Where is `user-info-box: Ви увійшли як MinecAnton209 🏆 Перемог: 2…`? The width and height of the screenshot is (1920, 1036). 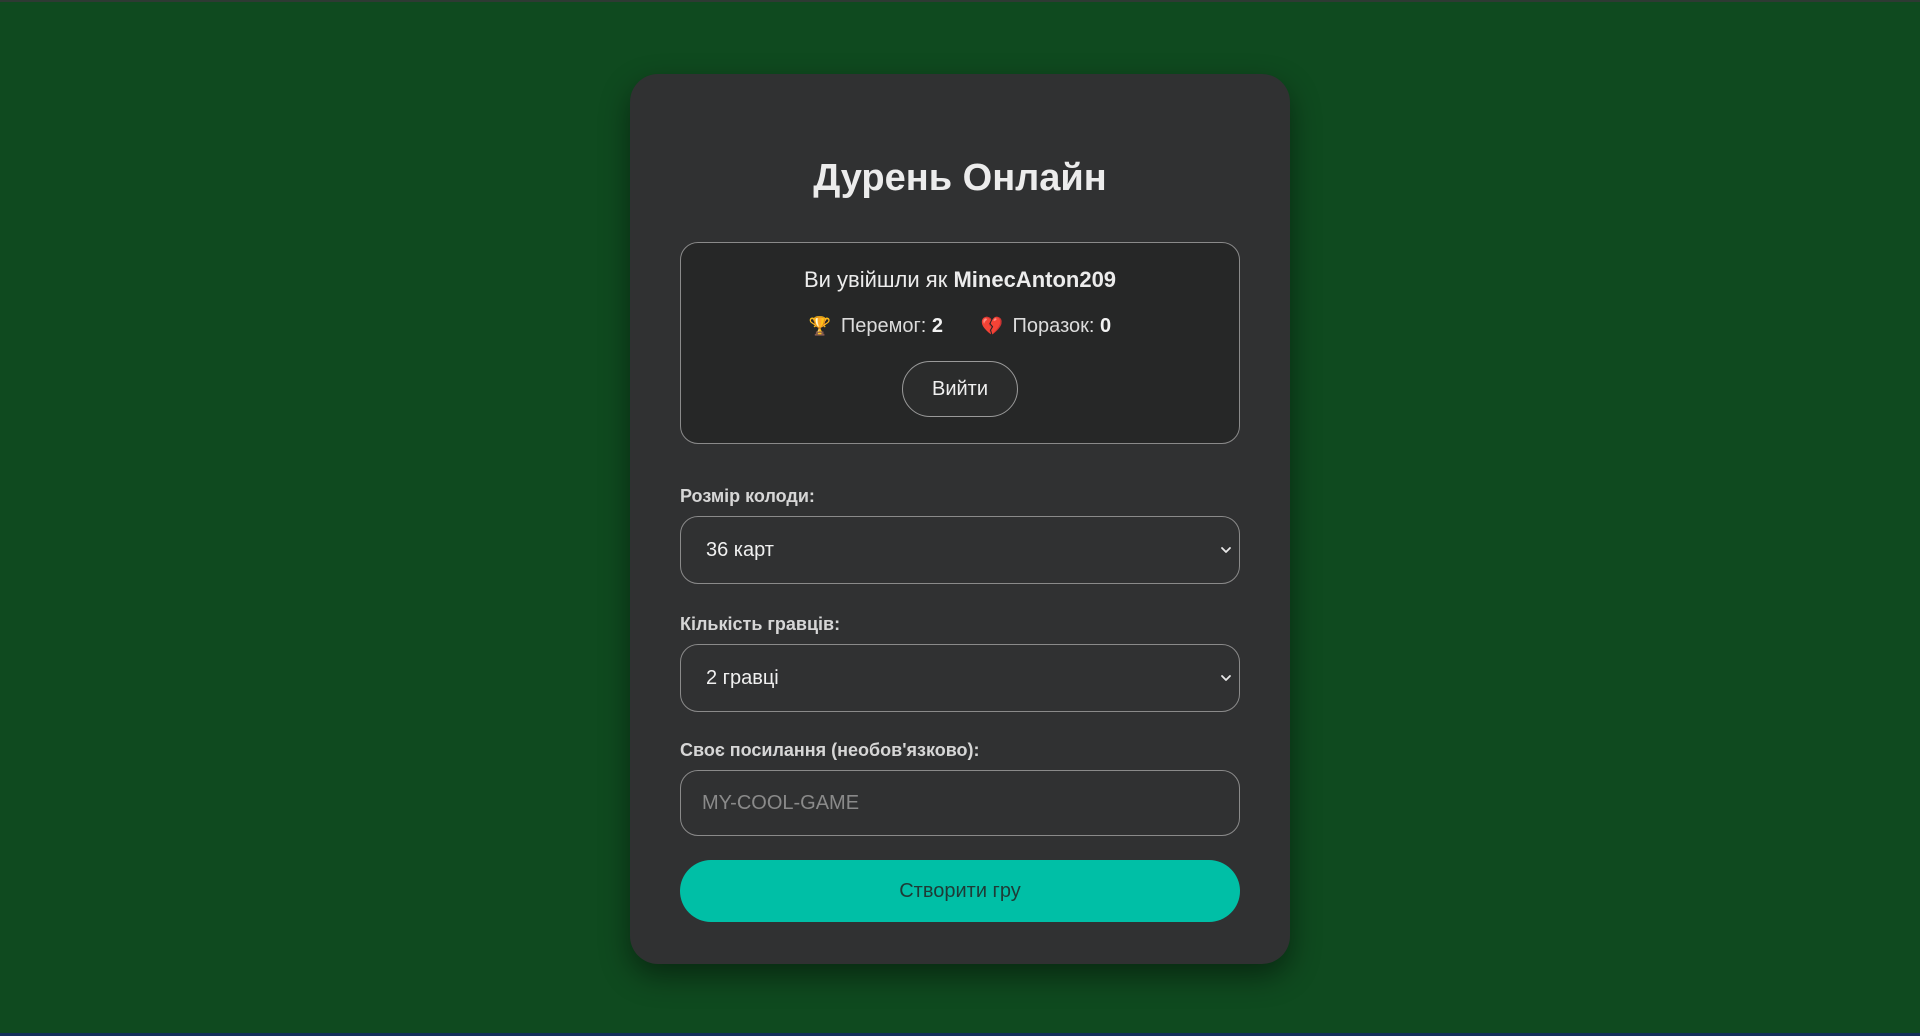
user-info-box: Ви увійшли як MinecAnton209 🏆 Перемог: 2… is located at coordinates (960, 343).